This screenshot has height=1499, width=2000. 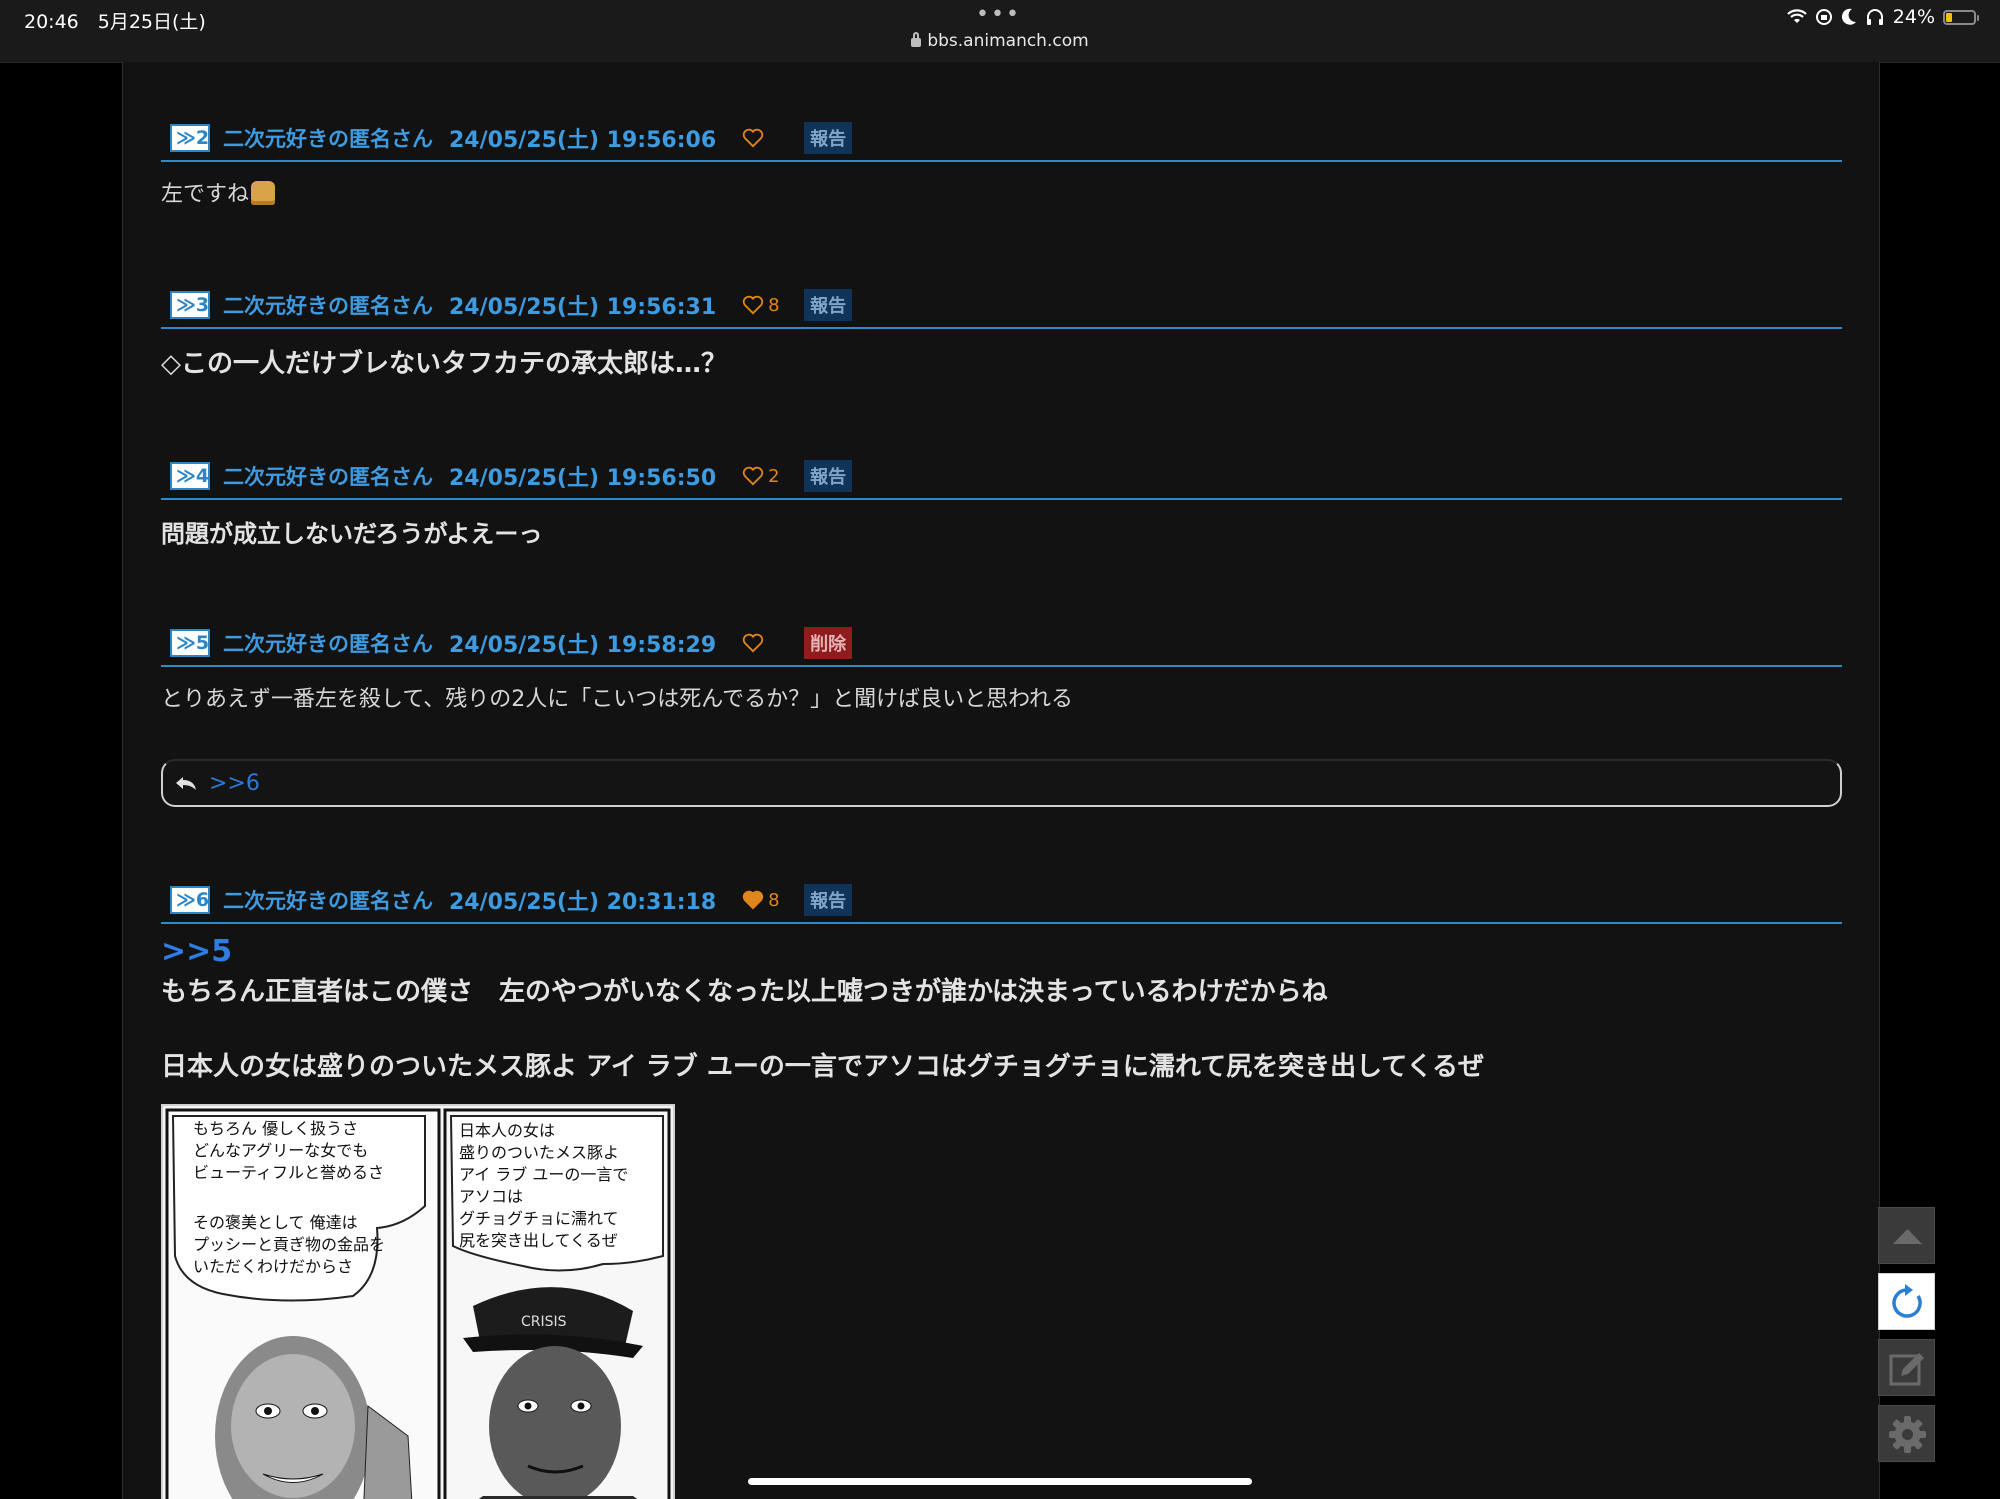 What do you see at coordinates (539, 1152) in the screenshot?
I see `svg-text: 盛りのついたメス豚よ` at bounding box center [539, 1152].